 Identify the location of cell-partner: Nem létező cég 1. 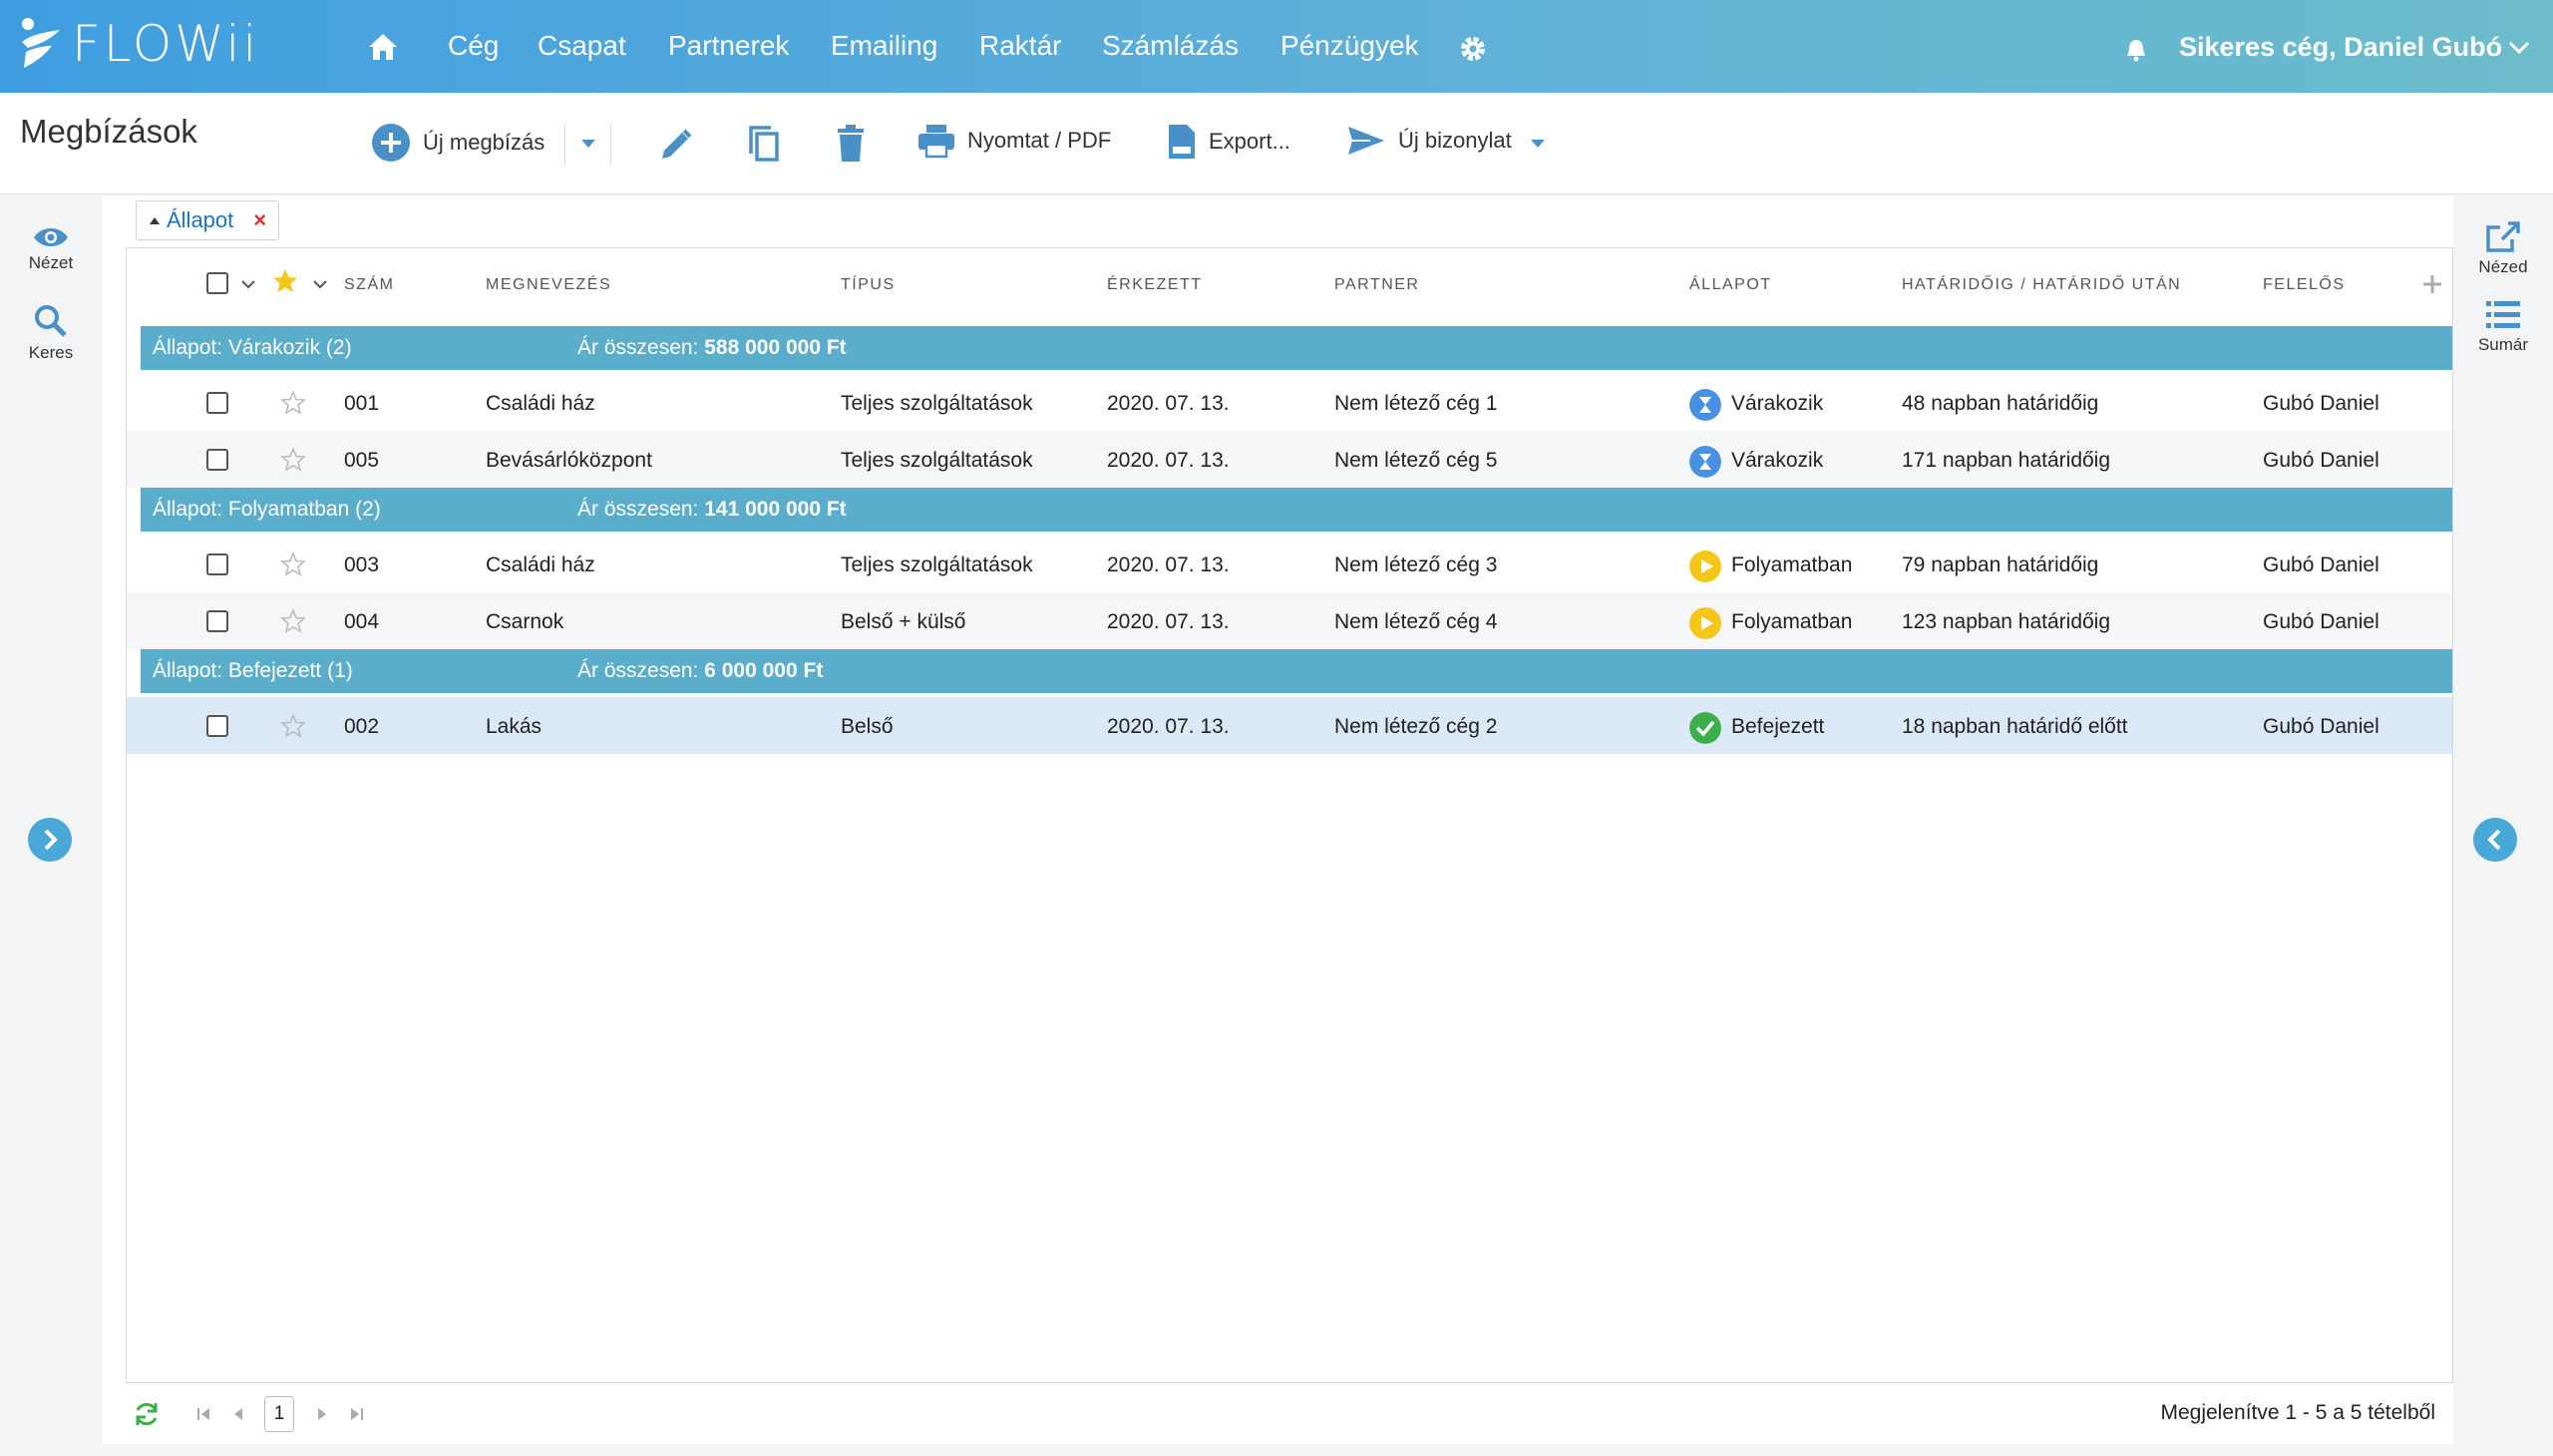
(1416, 403).